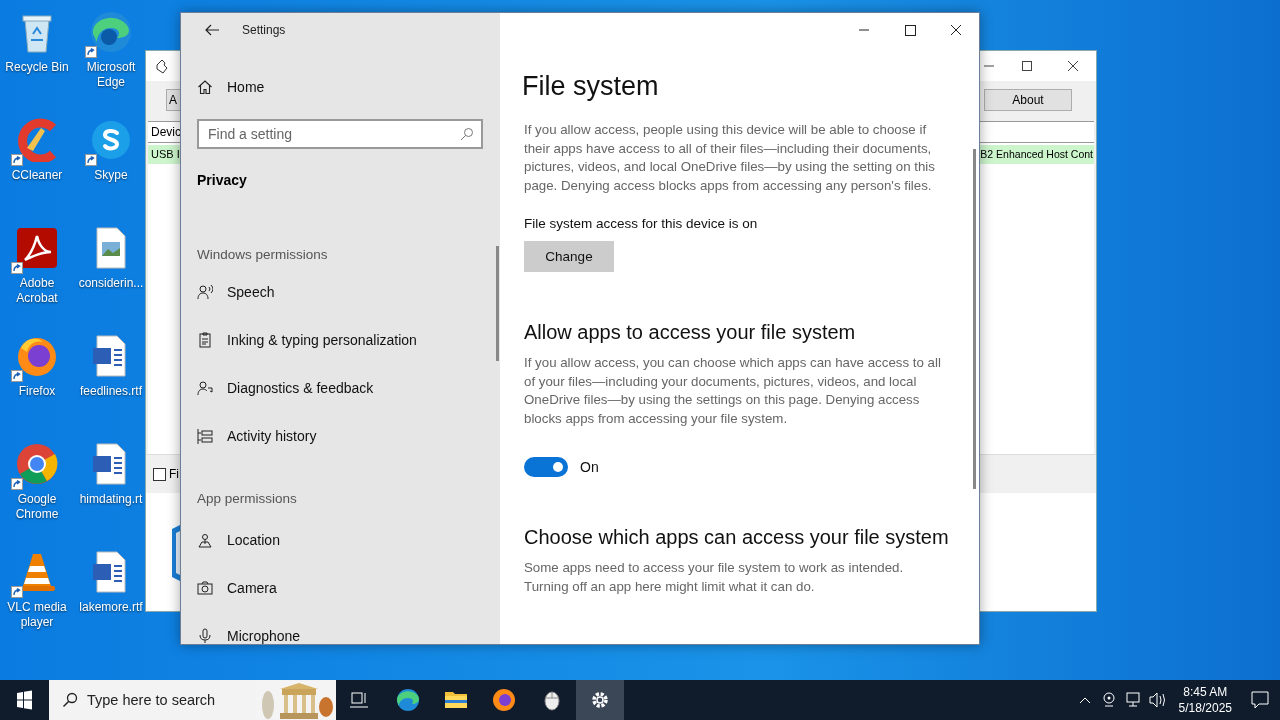 Image resolution: width=1280 pixels, height=720 pixels. Describe the element at coordinates (111, 75) in the screenshot. I see `icon-label: Microsoft Edge` at that location.